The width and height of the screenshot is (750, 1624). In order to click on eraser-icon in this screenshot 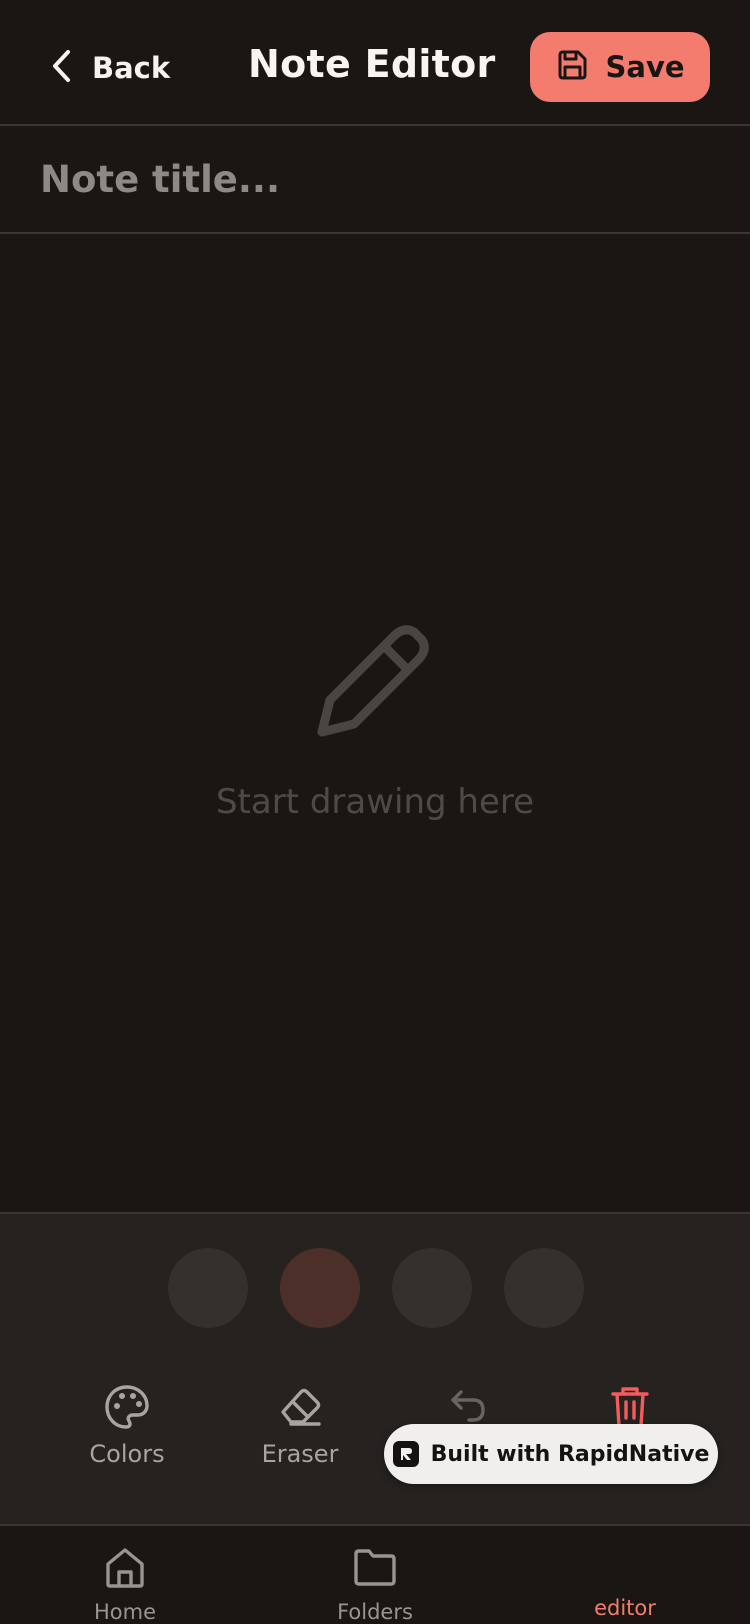, I will do `click(300, 1407)`.